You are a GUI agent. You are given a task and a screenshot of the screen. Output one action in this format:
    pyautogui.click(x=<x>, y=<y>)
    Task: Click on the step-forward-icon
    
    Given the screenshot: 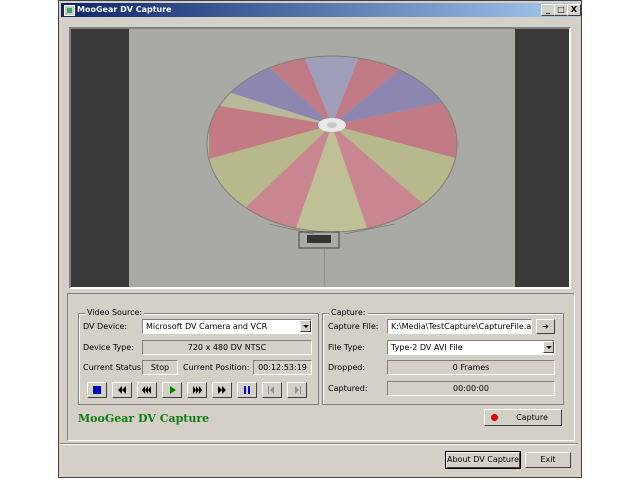 What is the action you would take?
    pyautogui.click(x=298, y=390)
    